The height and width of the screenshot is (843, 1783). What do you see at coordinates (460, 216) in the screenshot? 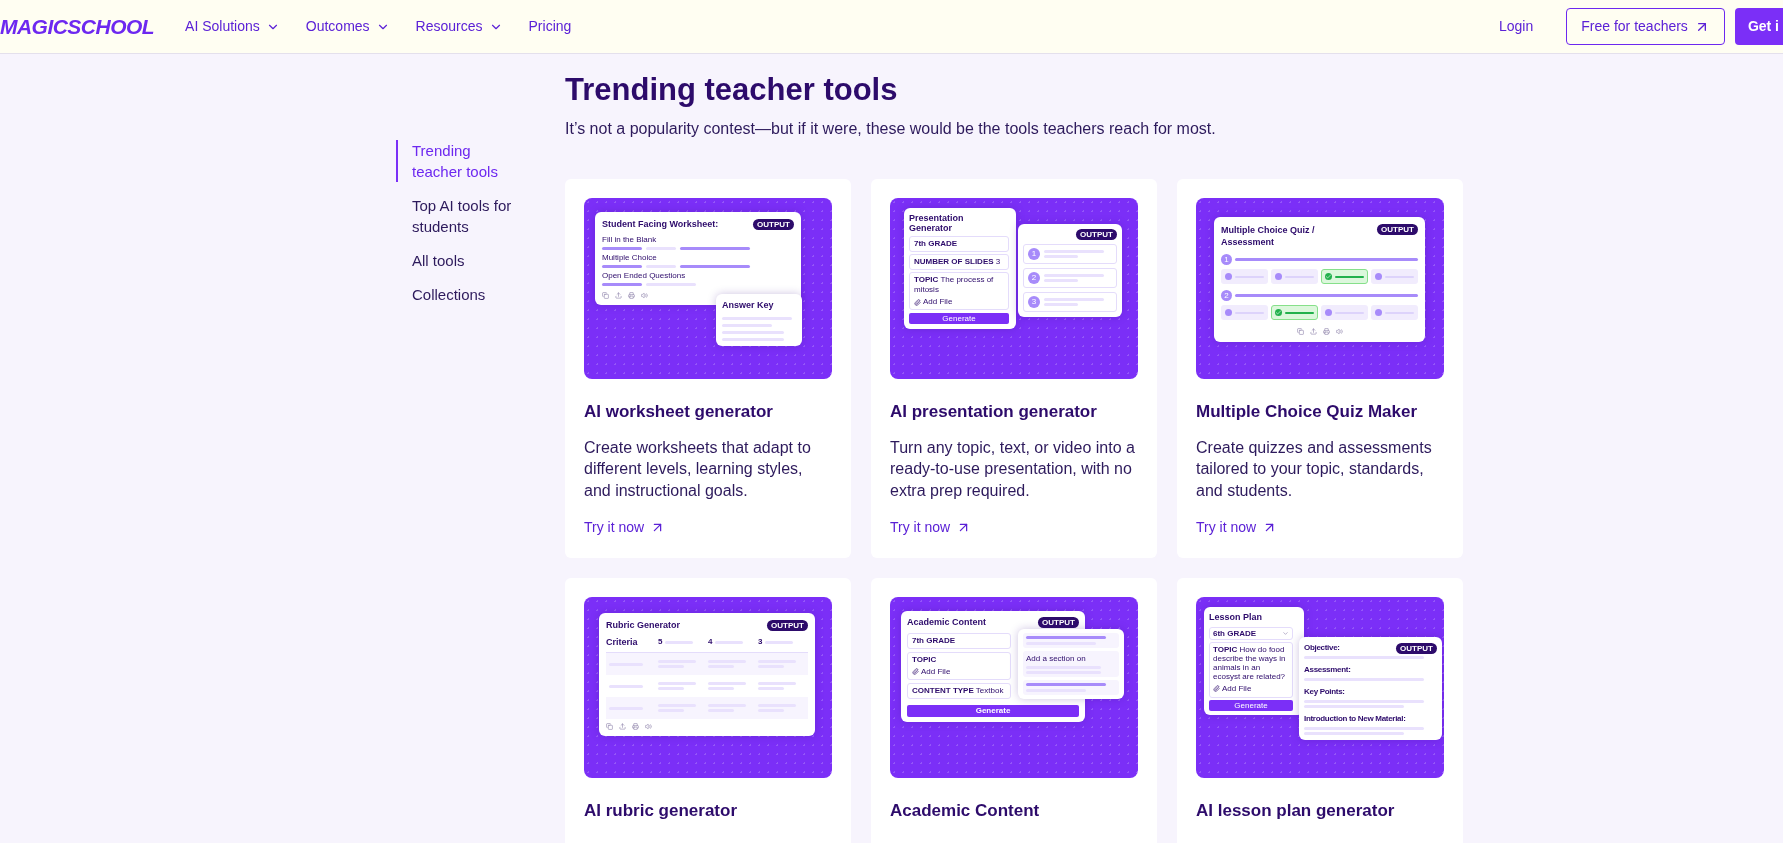
I see `sidebar-link: Top AI tools for students` at bounding box center [460, 216].